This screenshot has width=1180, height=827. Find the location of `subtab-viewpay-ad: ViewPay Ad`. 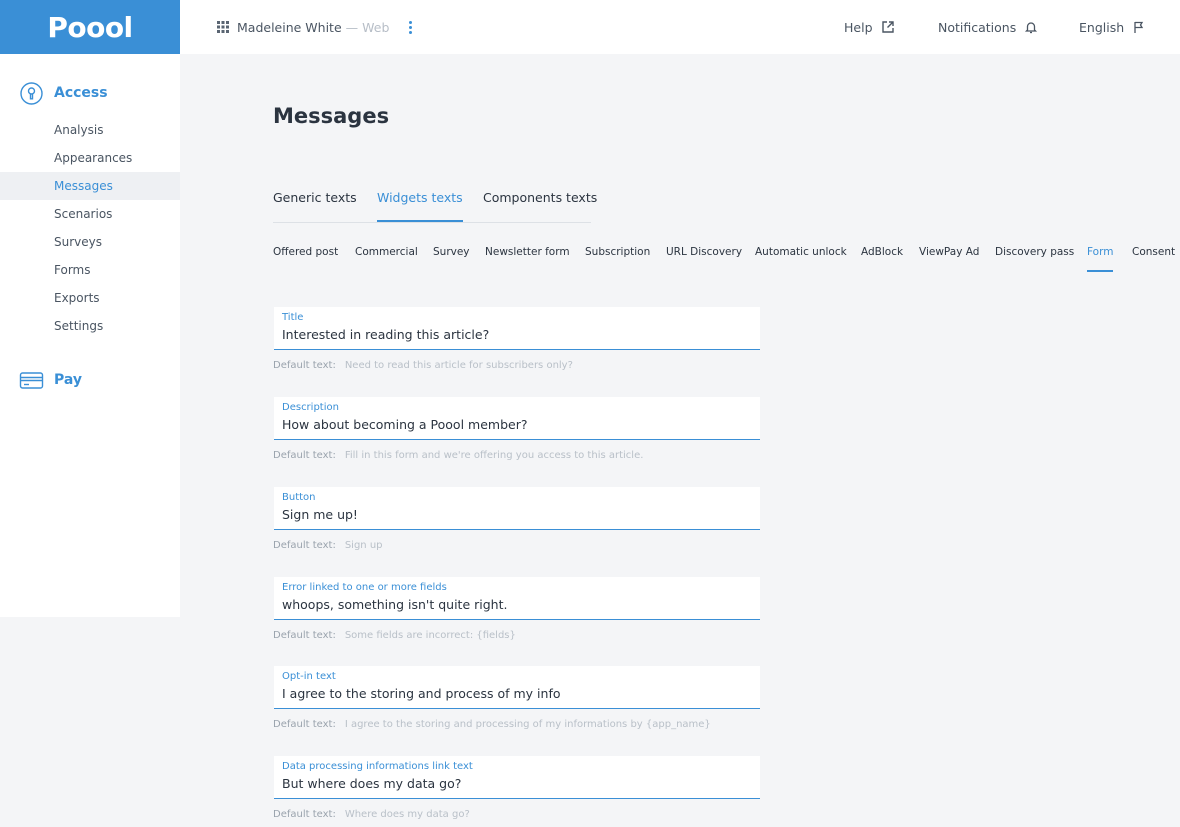

subtab-viewpay-ad: ViewPay Ad is located at coordinates (949, 259).